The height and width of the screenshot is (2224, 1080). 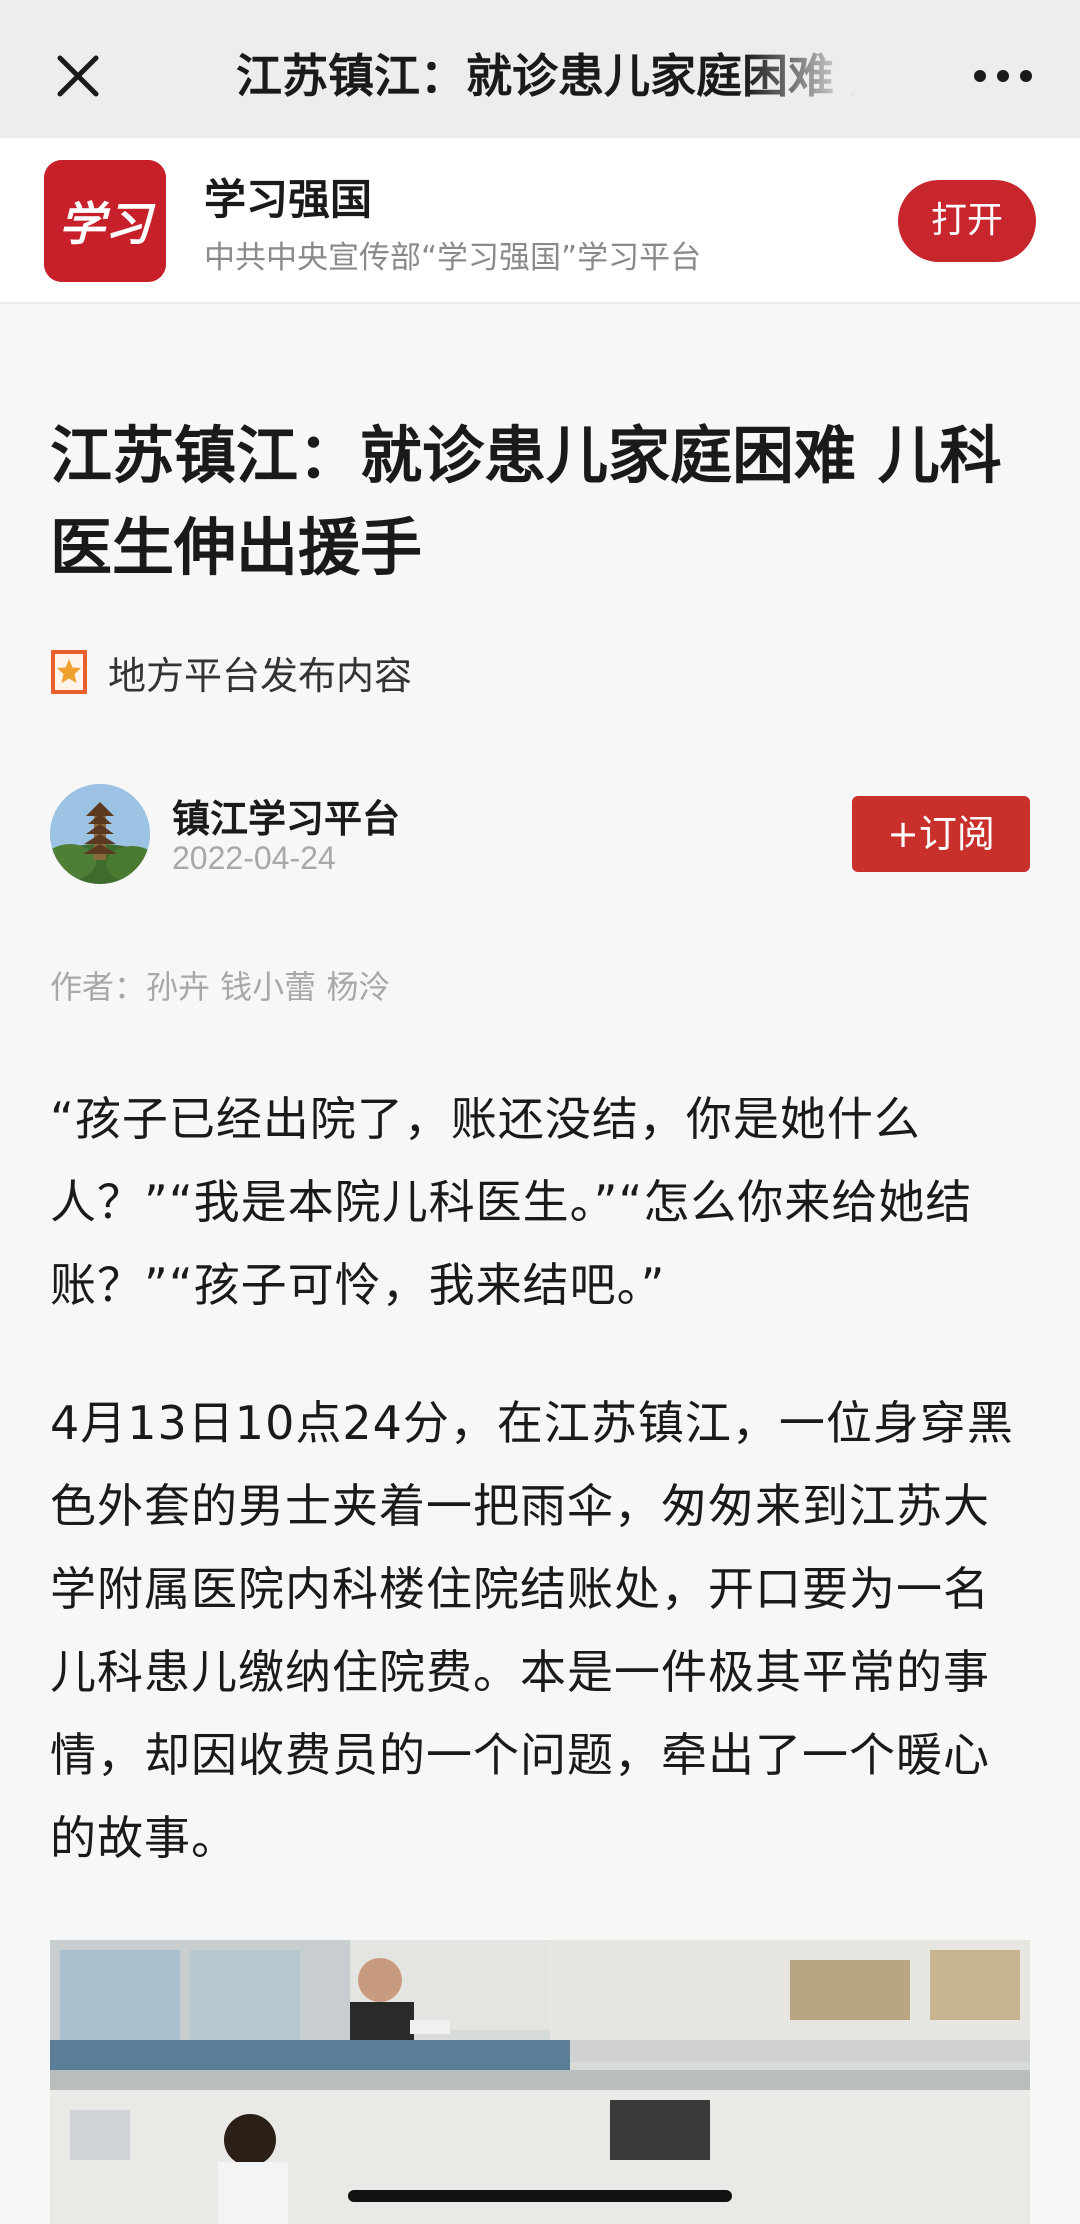 I want to click on pagoda-image, so click(x=100, y=834).